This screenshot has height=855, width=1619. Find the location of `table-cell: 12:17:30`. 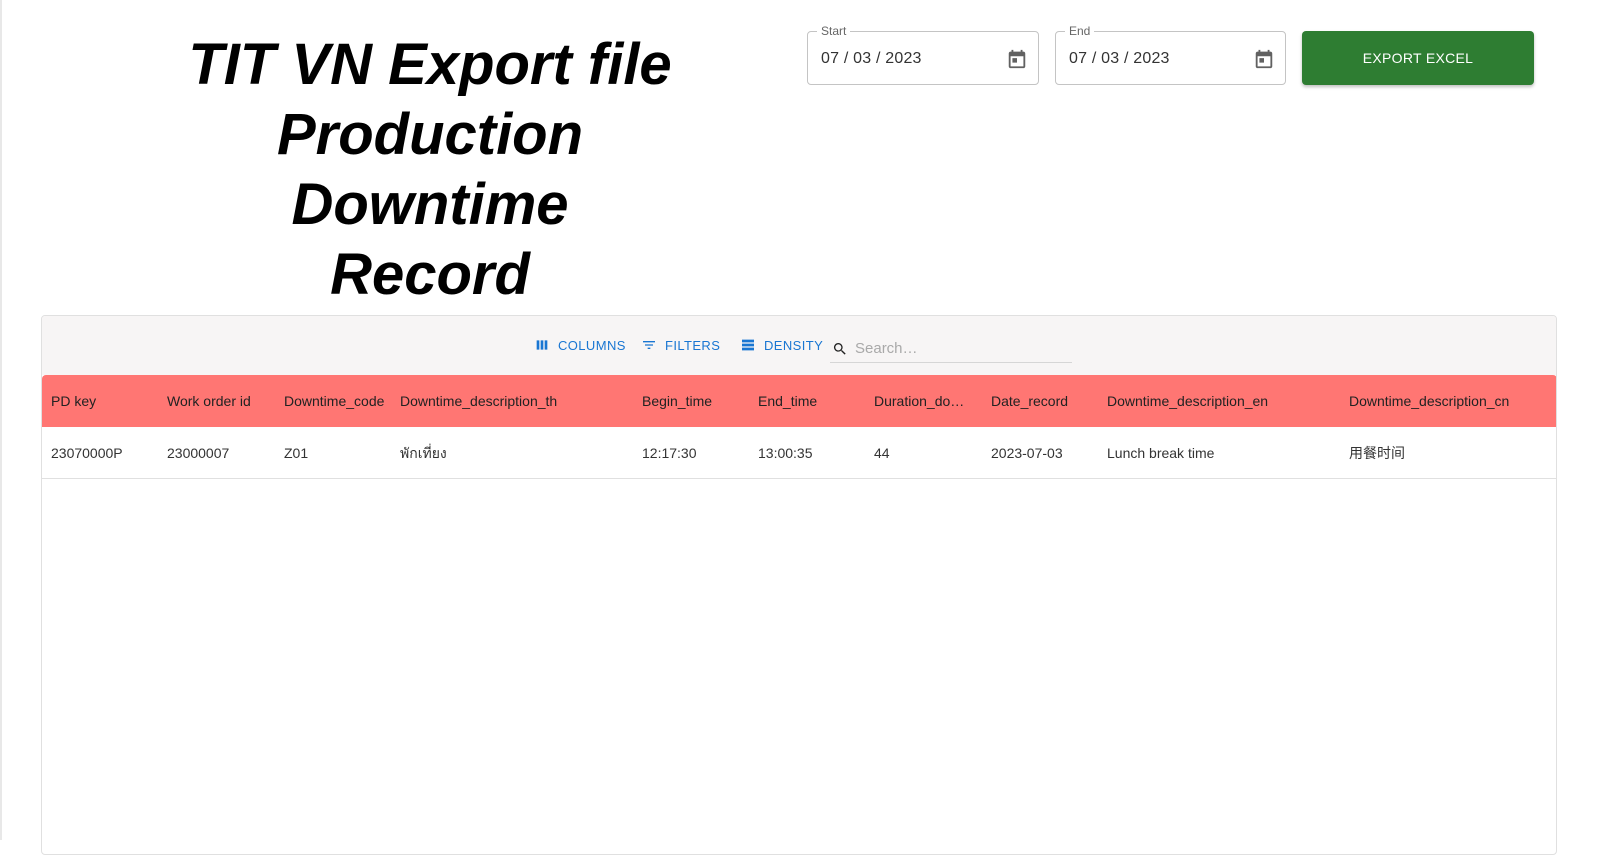

table-cell: 12:17:30 is located at coordinates (697, 453).